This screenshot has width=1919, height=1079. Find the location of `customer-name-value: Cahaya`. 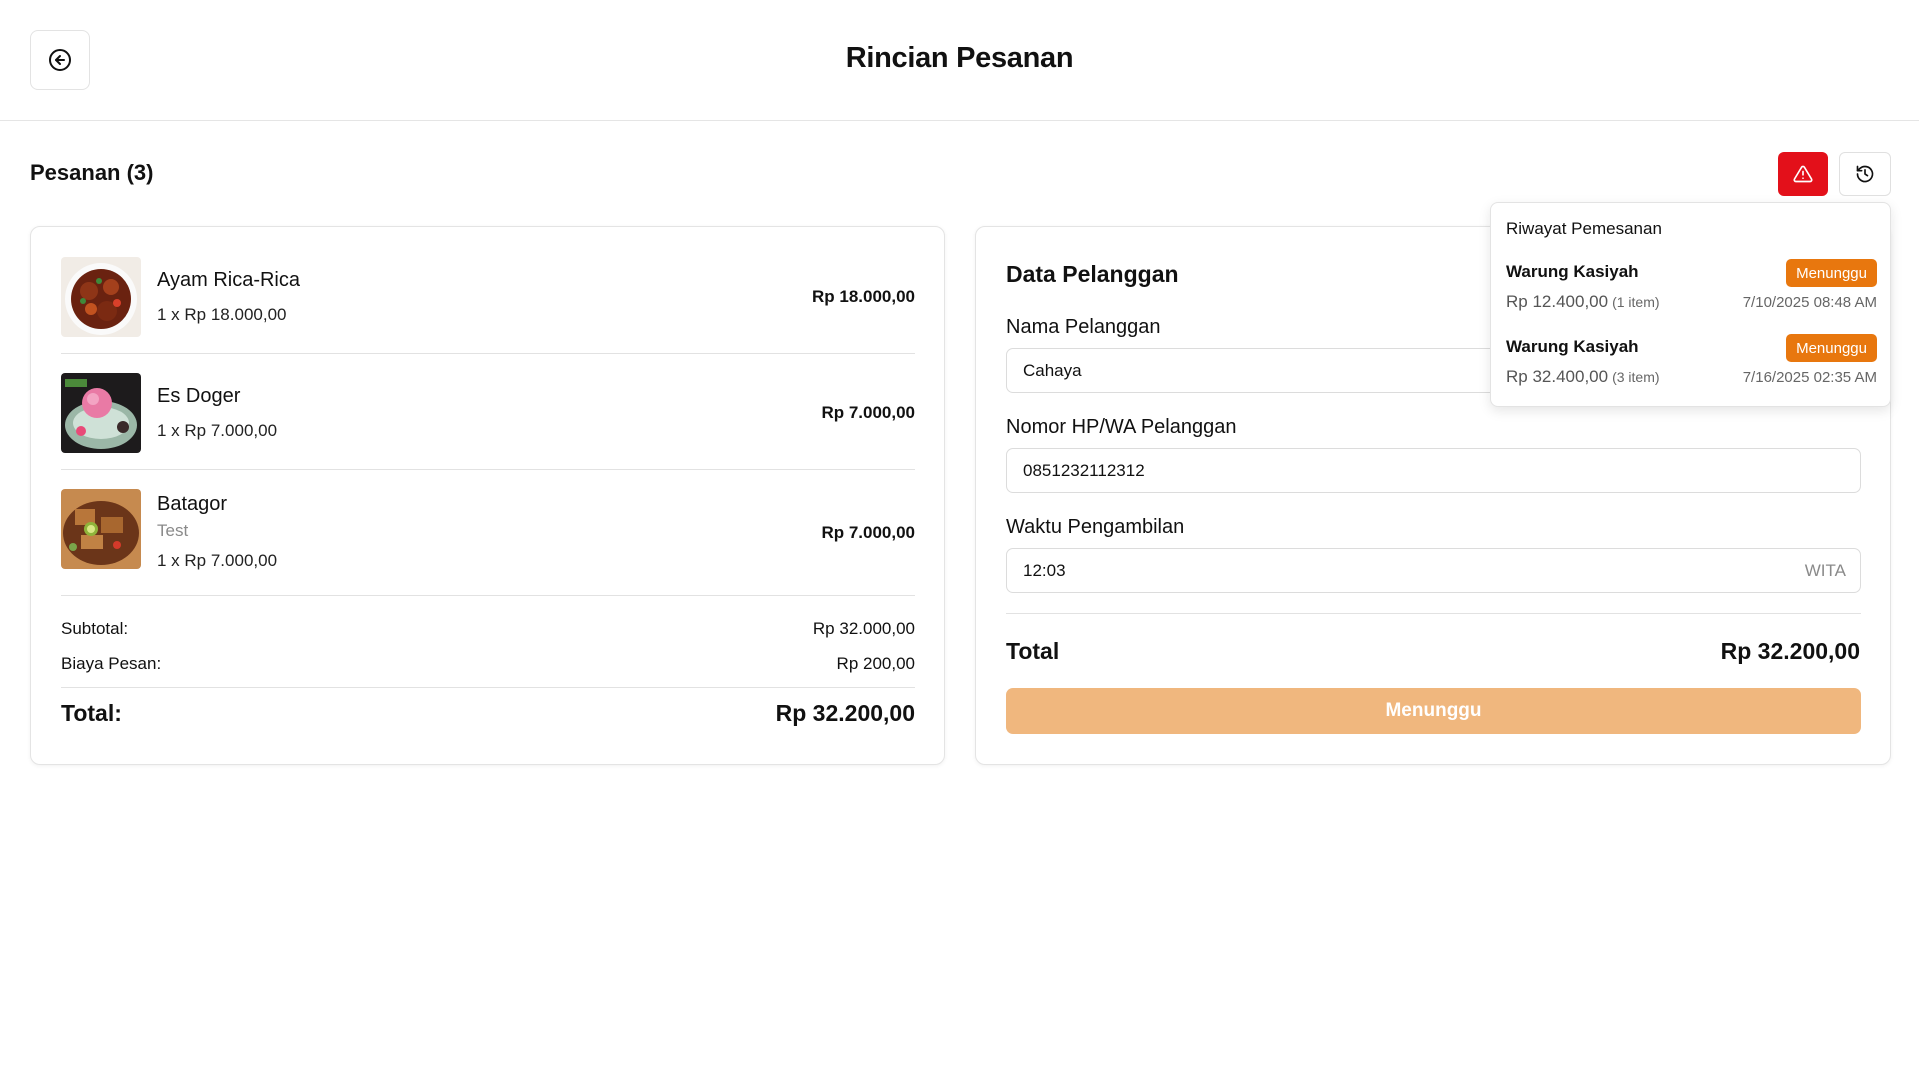

customer-name-value: Cahaya is located at coordinates (1052, 370).